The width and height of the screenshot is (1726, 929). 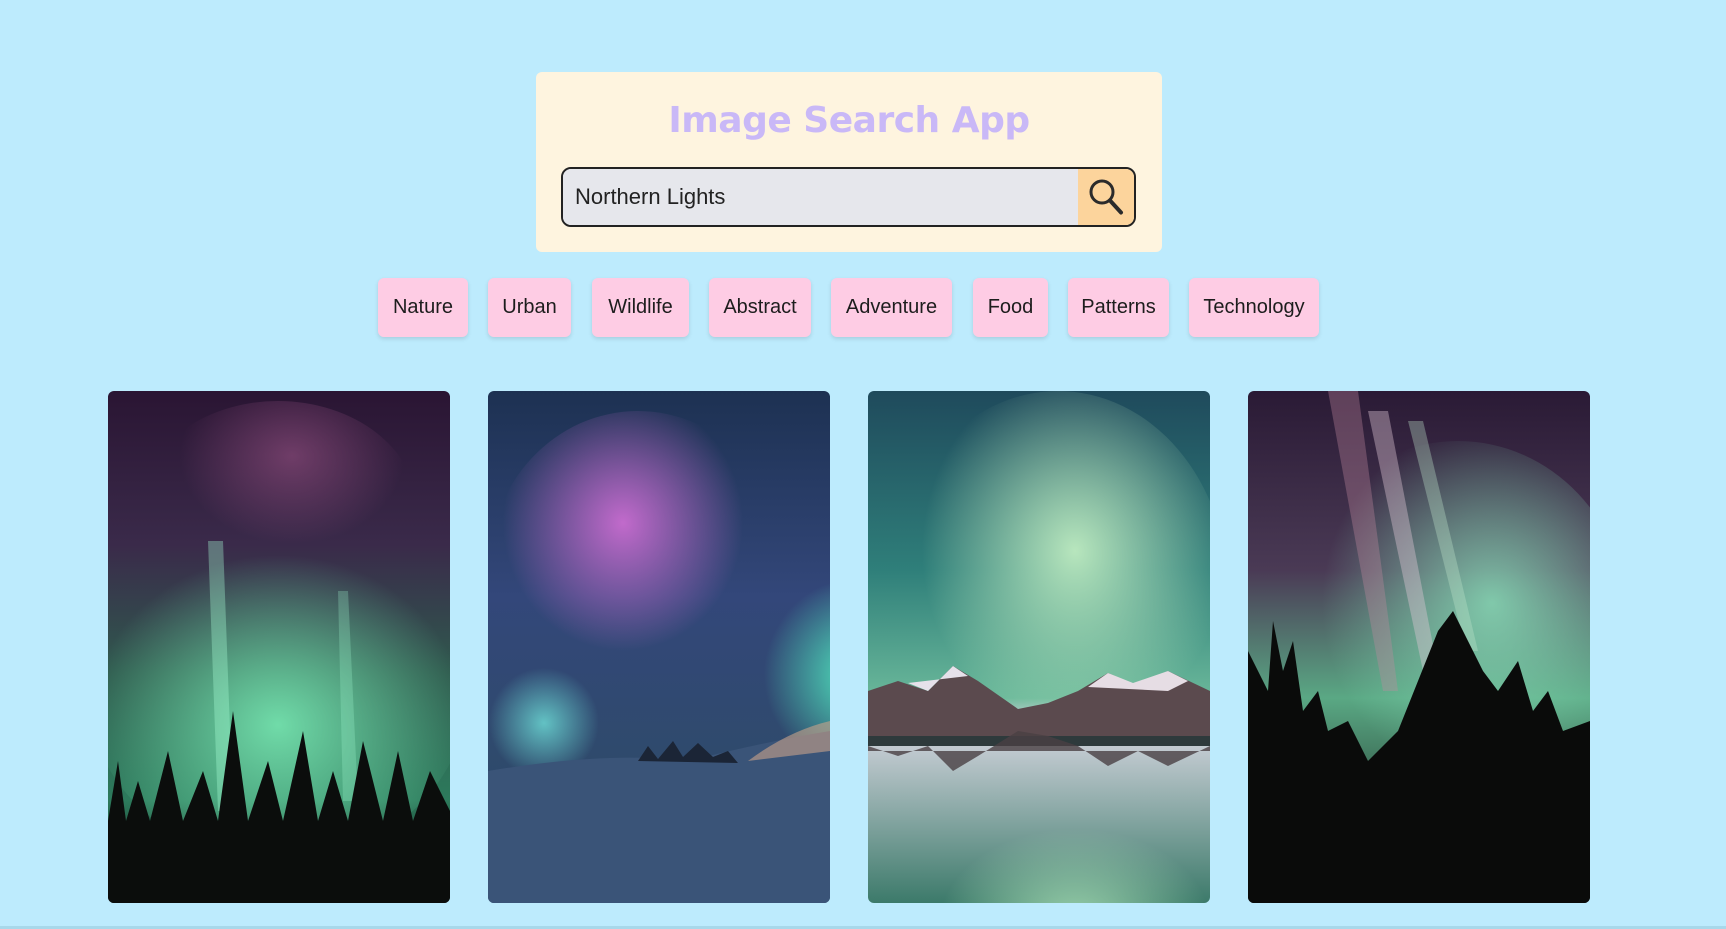 What do you see at coordinates (529, 307) in the screenshot?
I see `category-urban: Urban` at bounding box center [529, 307].